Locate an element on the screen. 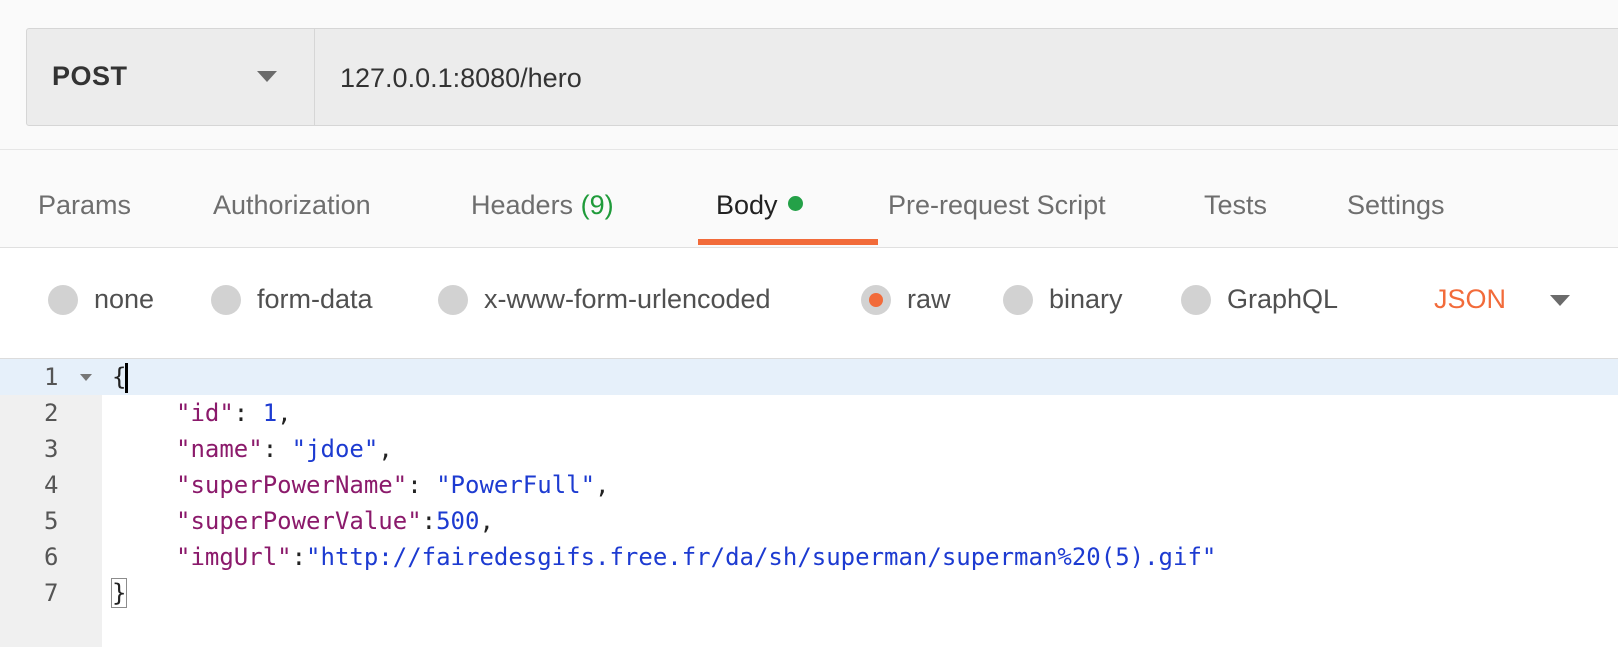 The width and height of the screenshot is (1618, 647). json-key: "imgUrl" is located at coordinates (234, 557).